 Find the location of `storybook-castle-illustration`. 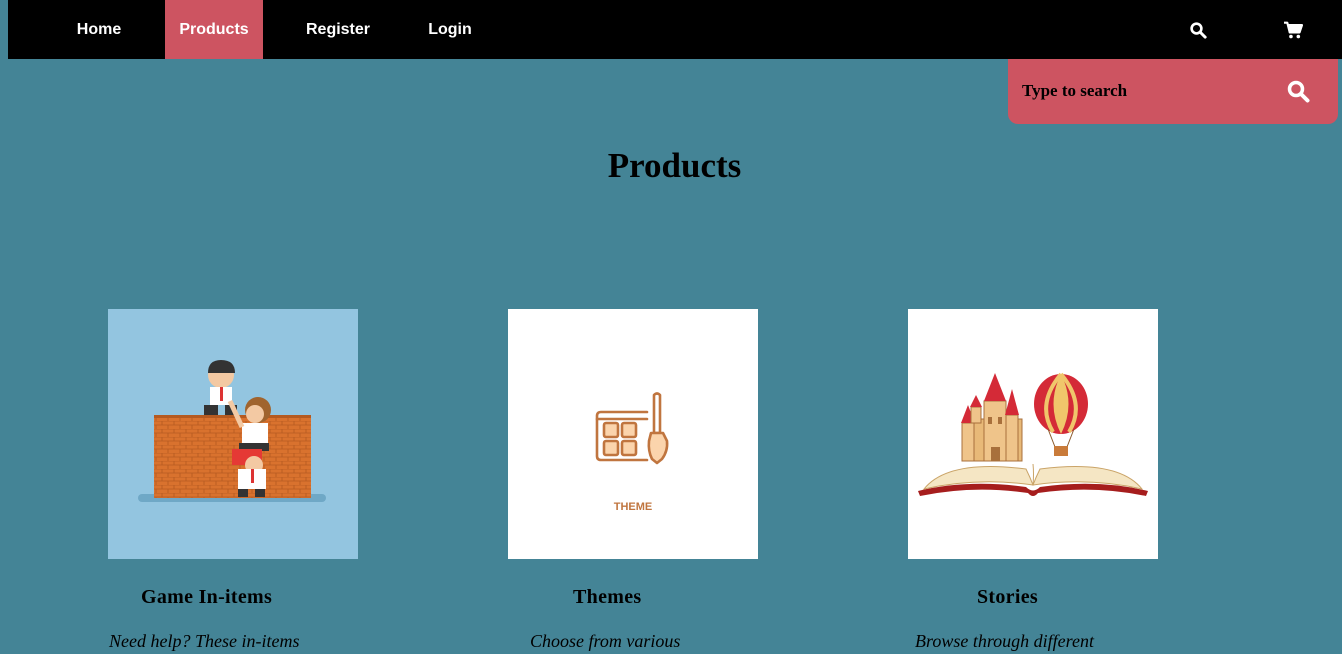

storybook-castle-illustration is located at coordinates (1033, 434).